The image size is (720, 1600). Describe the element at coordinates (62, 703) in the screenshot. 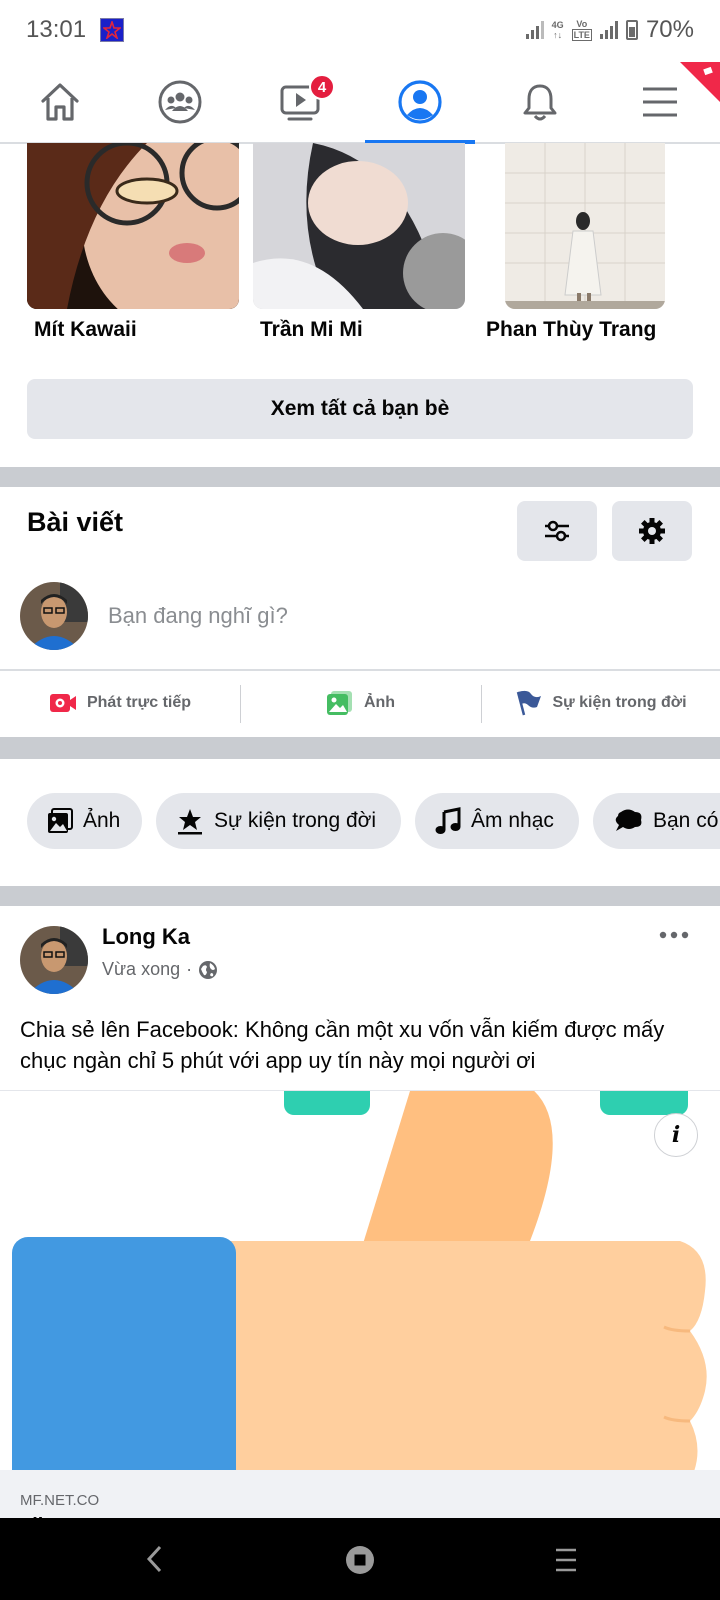

I see `live-video-icon` at that location.